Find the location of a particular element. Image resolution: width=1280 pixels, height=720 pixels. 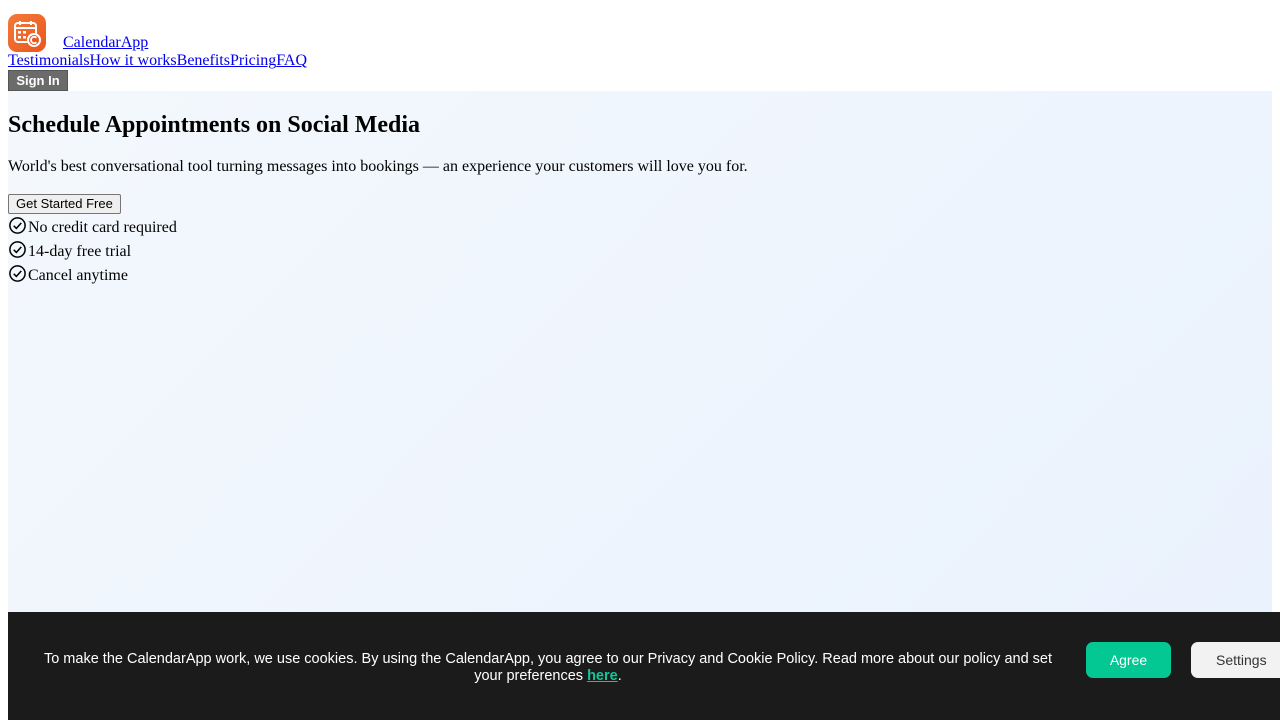

brand-row: CalendarApp is located at coordinates (640, 30).